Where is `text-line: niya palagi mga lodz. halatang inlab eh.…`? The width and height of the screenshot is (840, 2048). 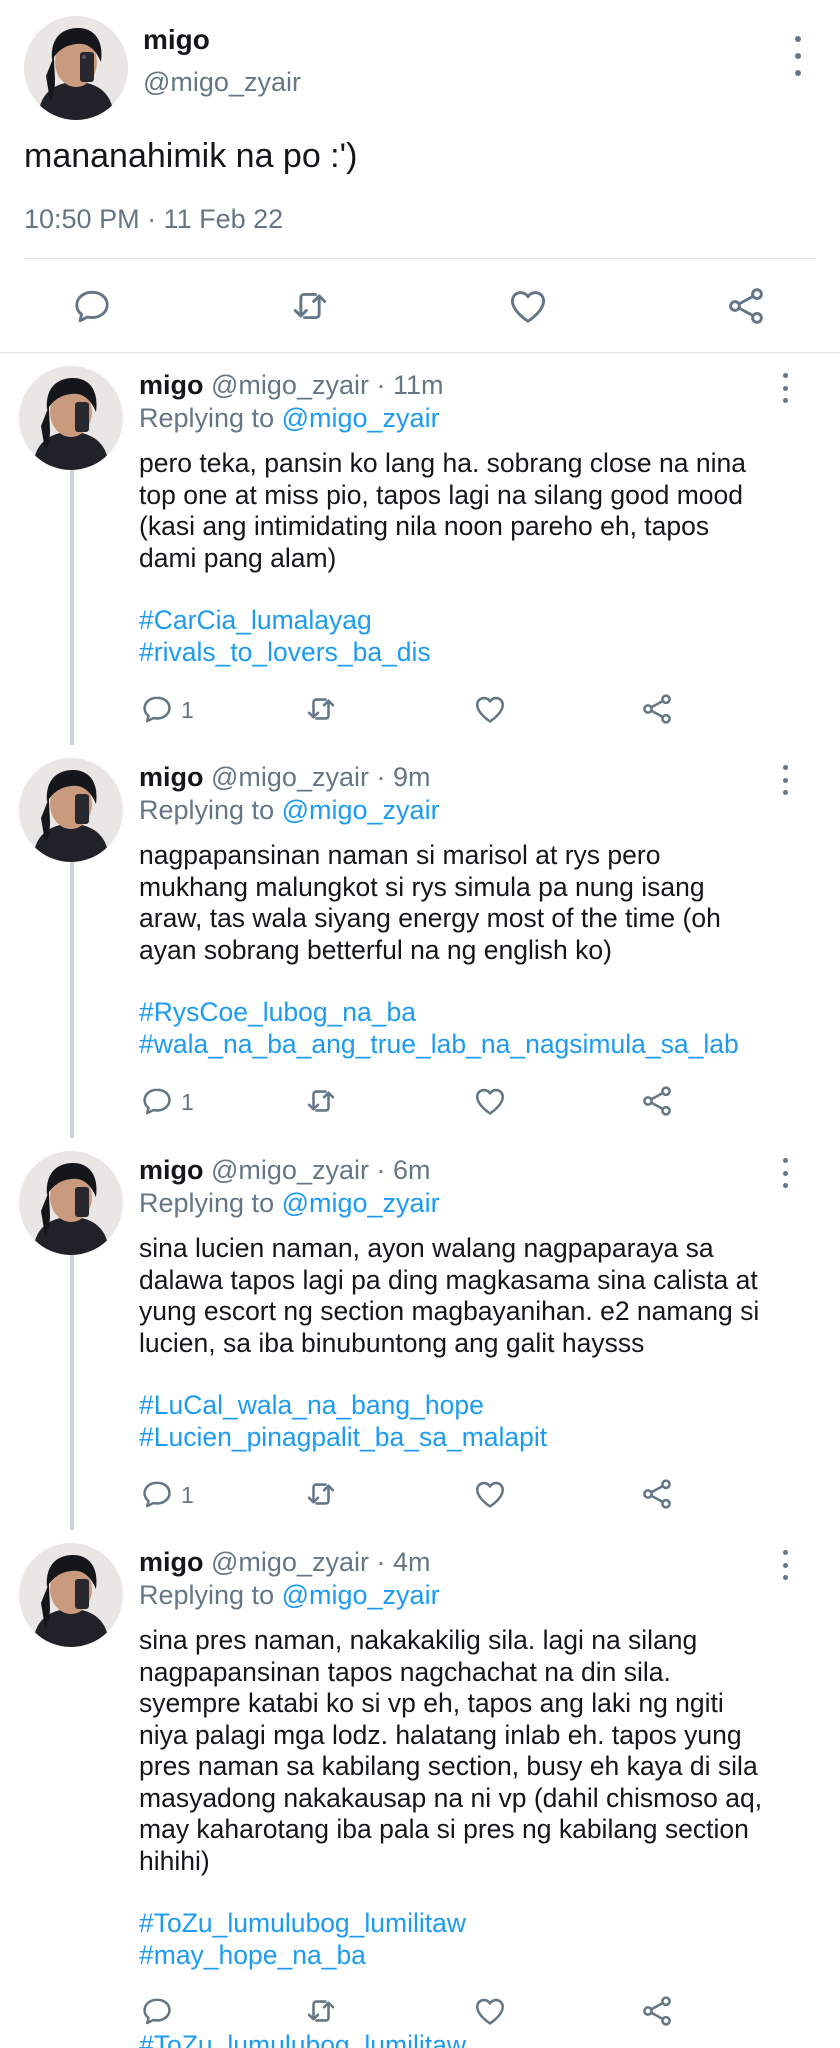
text-line: niya palagi mga lodz. halatang inlab eh.… is located at coordinates (440, 1734).